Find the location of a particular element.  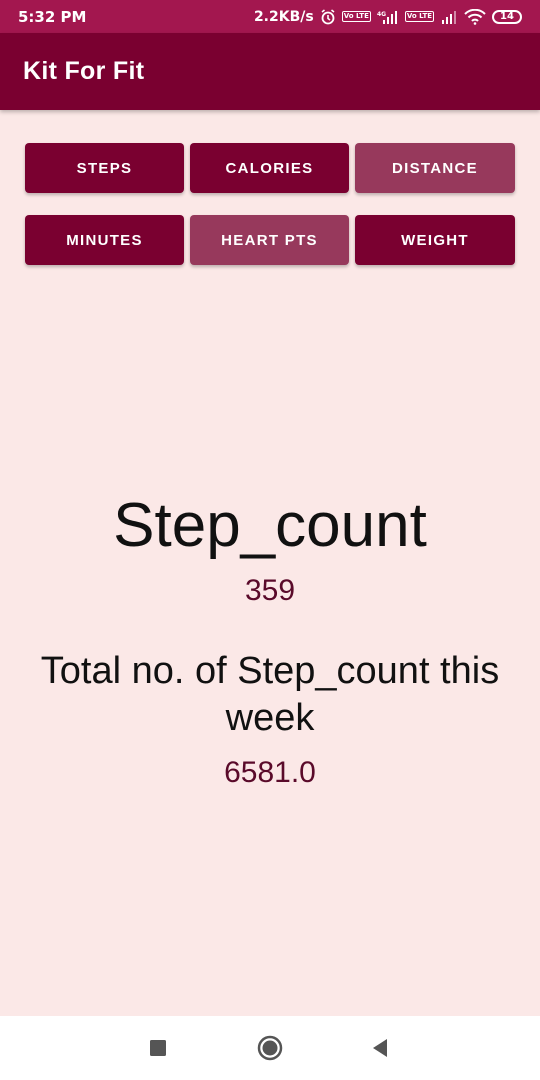

signal-icon-sim1: 4G is located at coordinates (388, 17).